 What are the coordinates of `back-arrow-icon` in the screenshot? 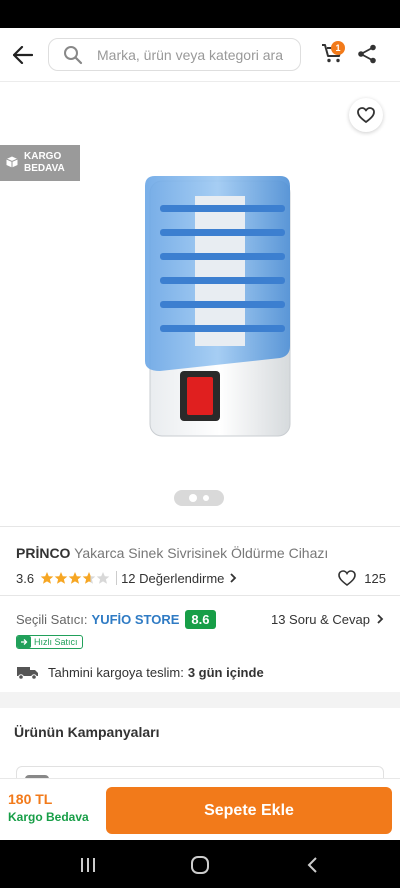 It's located at (23, 55).